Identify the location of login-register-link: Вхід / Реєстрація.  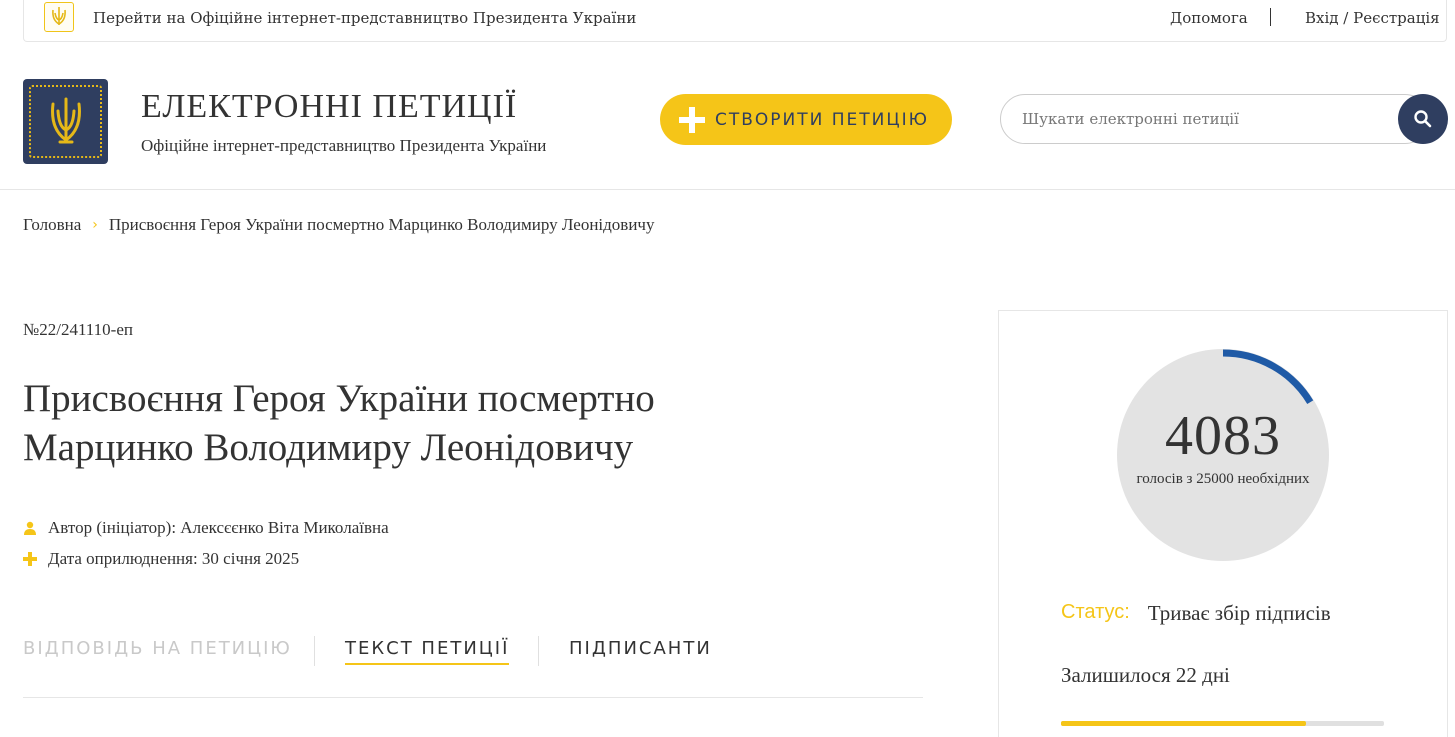
(1372, 18).